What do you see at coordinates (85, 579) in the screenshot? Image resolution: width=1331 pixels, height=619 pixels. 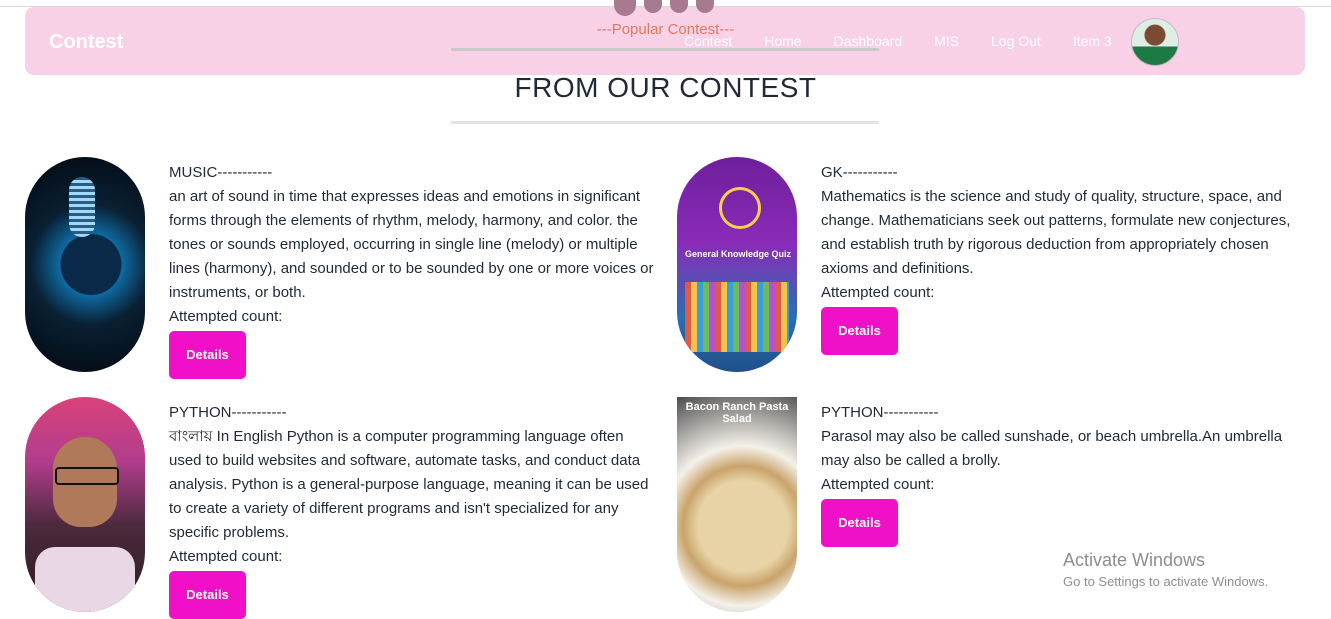 I see `shirt-icon` at bounding box center [85, 579].